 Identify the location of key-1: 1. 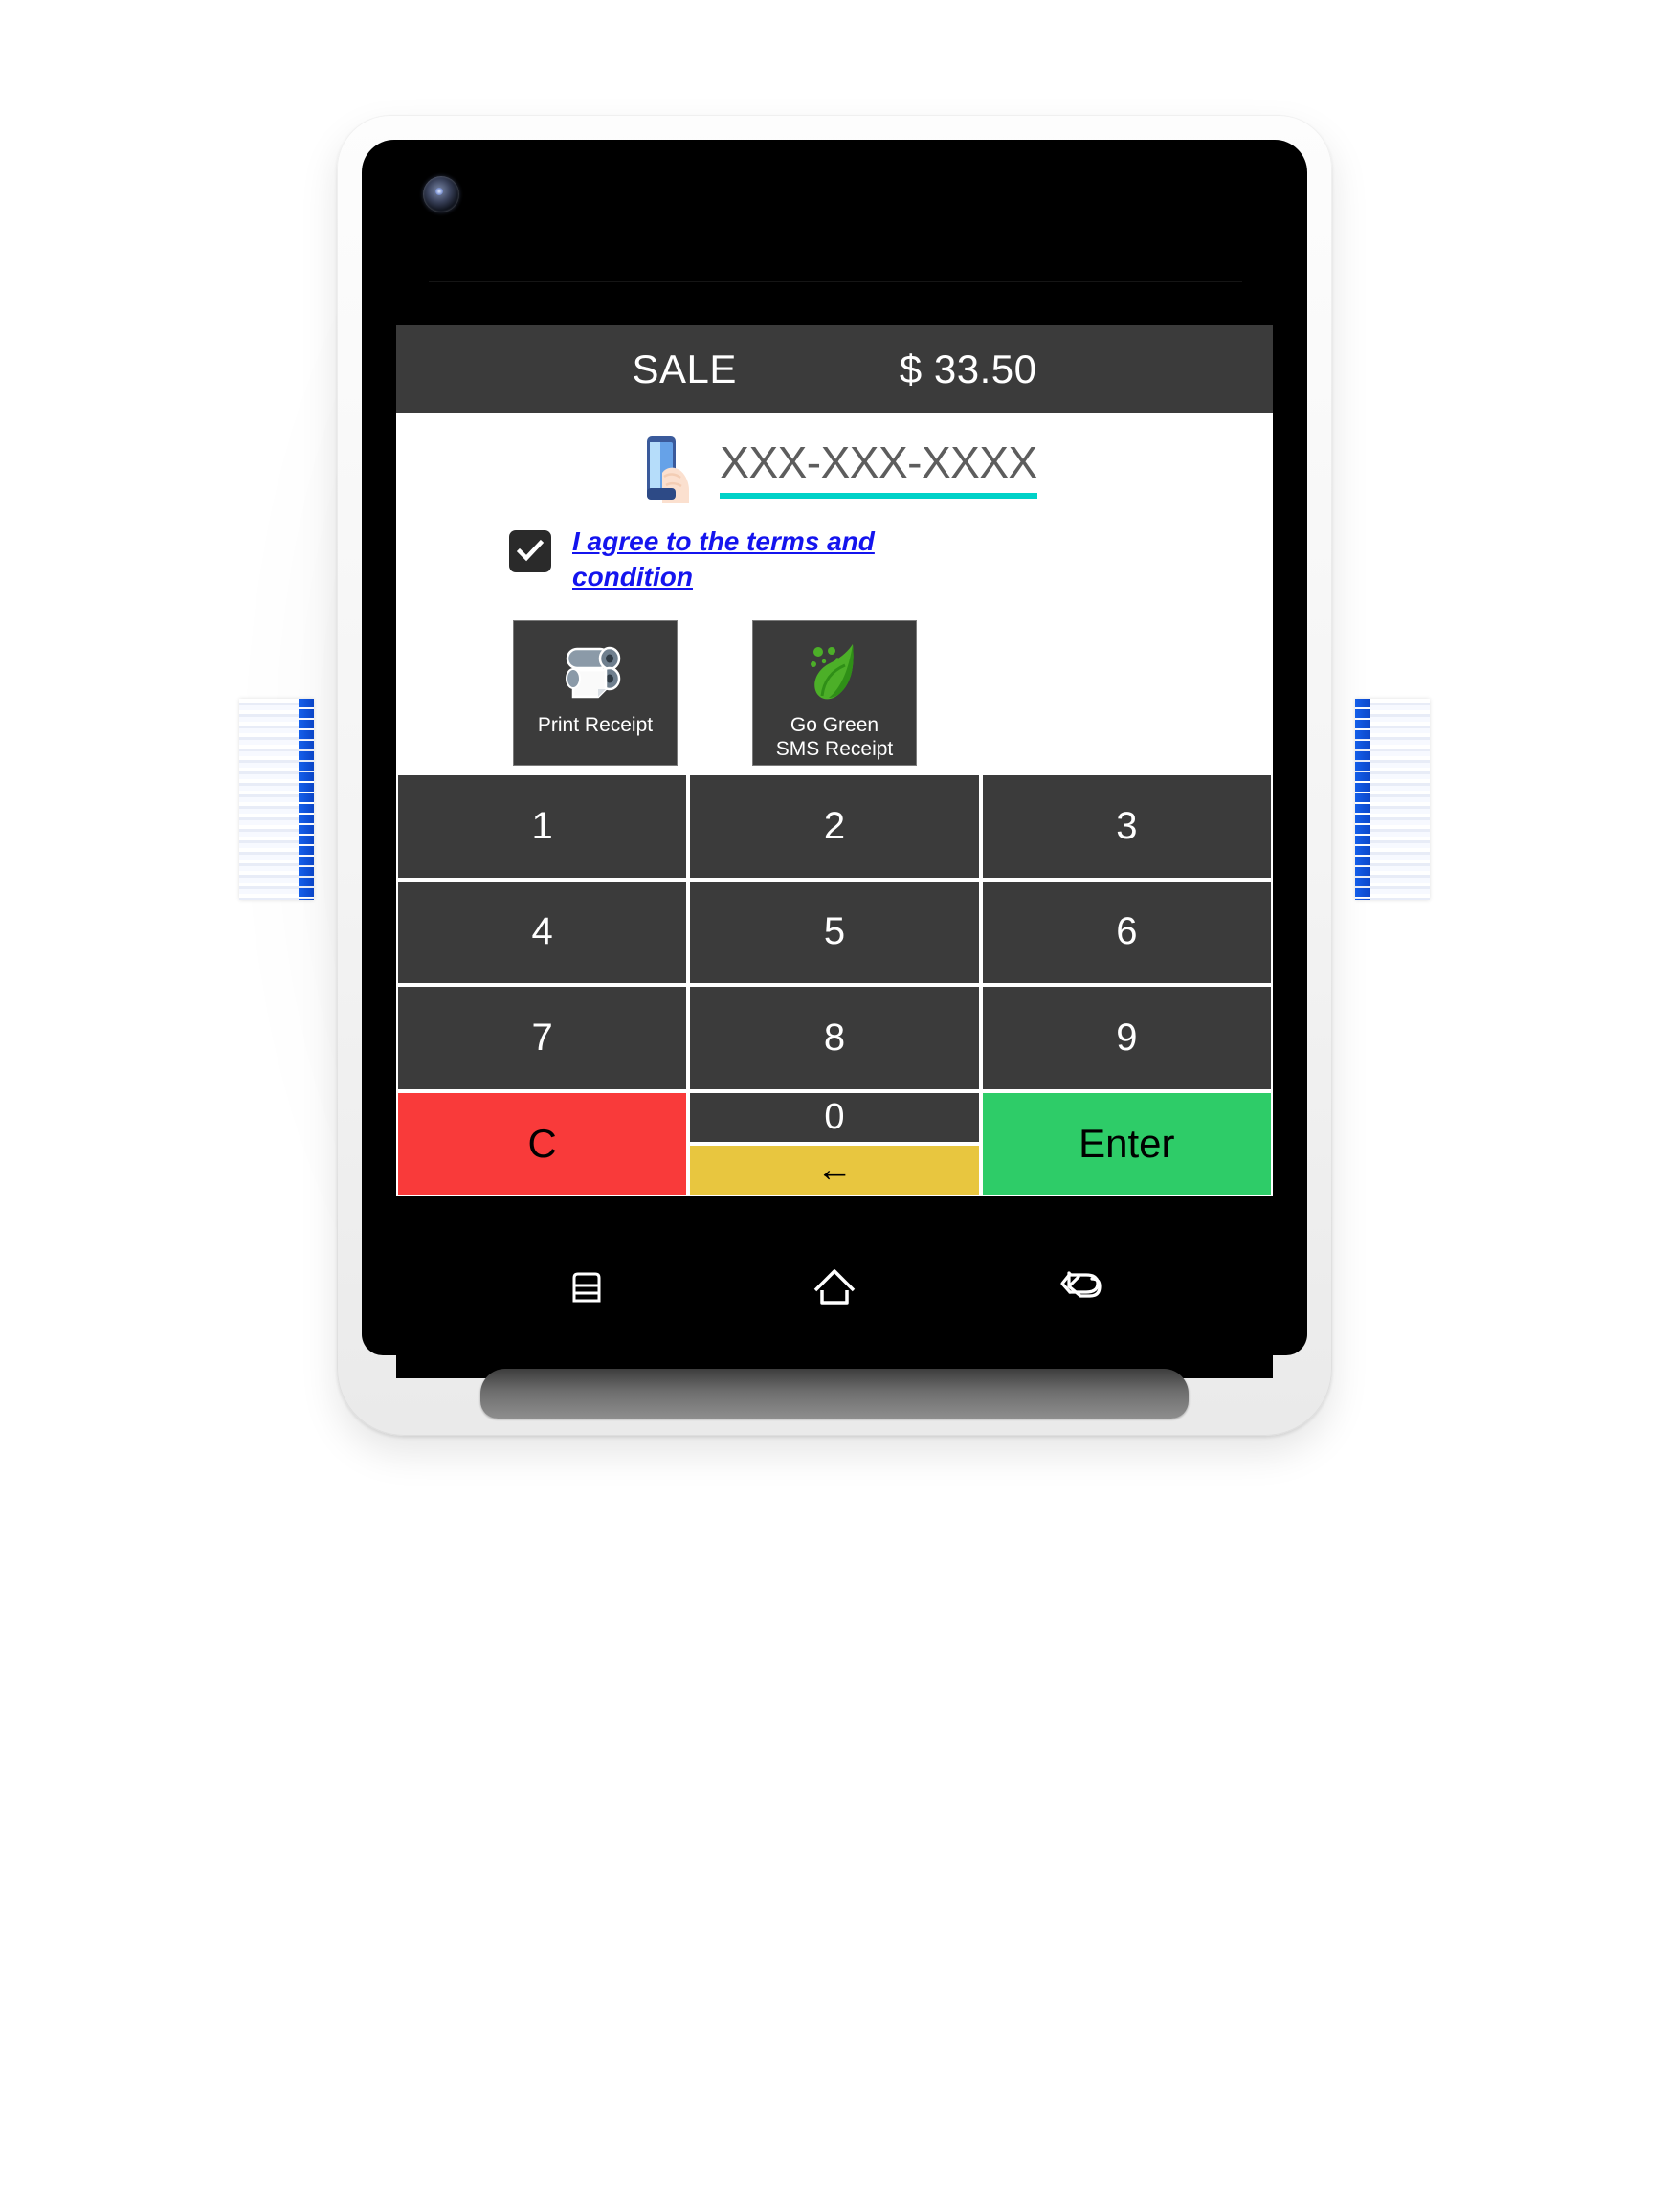
(542, 826).